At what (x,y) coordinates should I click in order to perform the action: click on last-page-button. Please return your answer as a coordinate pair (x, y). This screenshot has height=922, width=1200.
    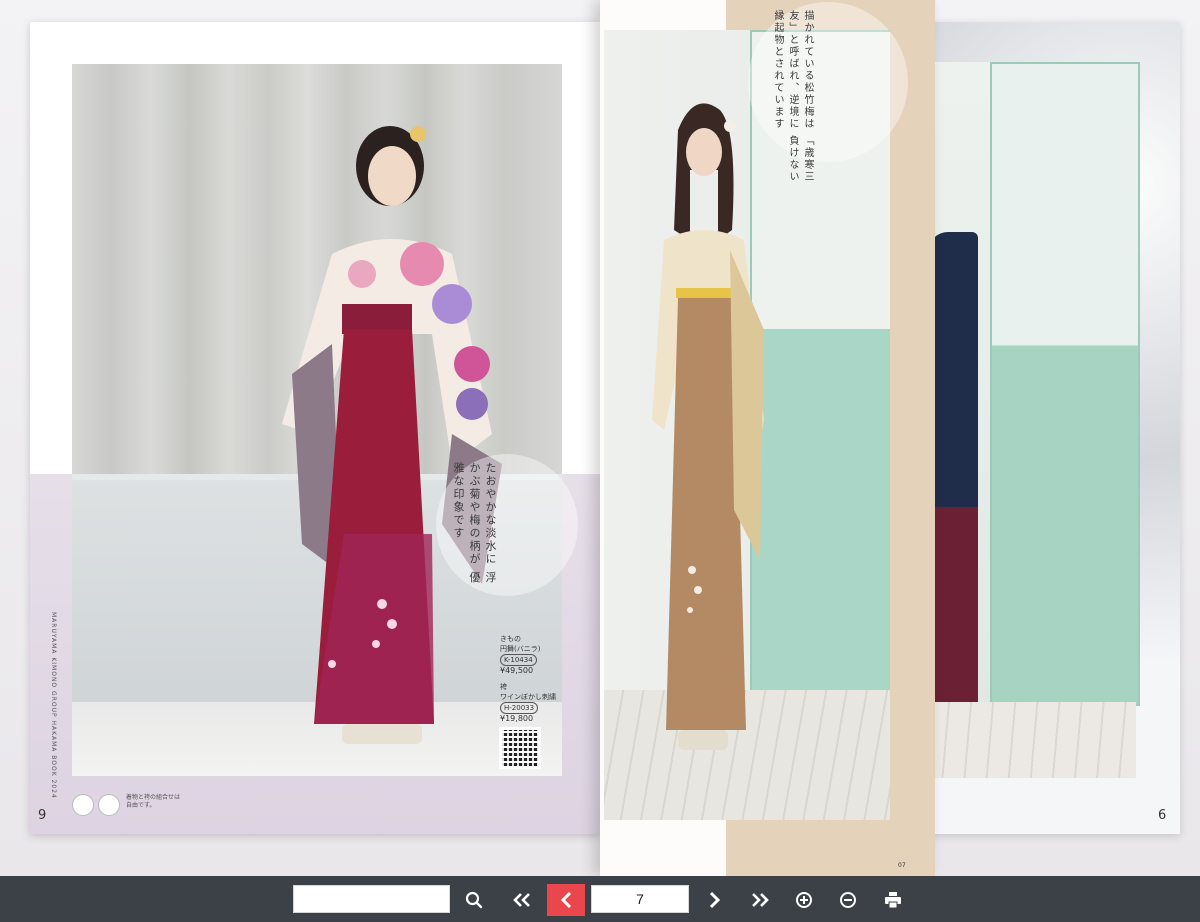
    Looking at the image, I should click on (760, 900).